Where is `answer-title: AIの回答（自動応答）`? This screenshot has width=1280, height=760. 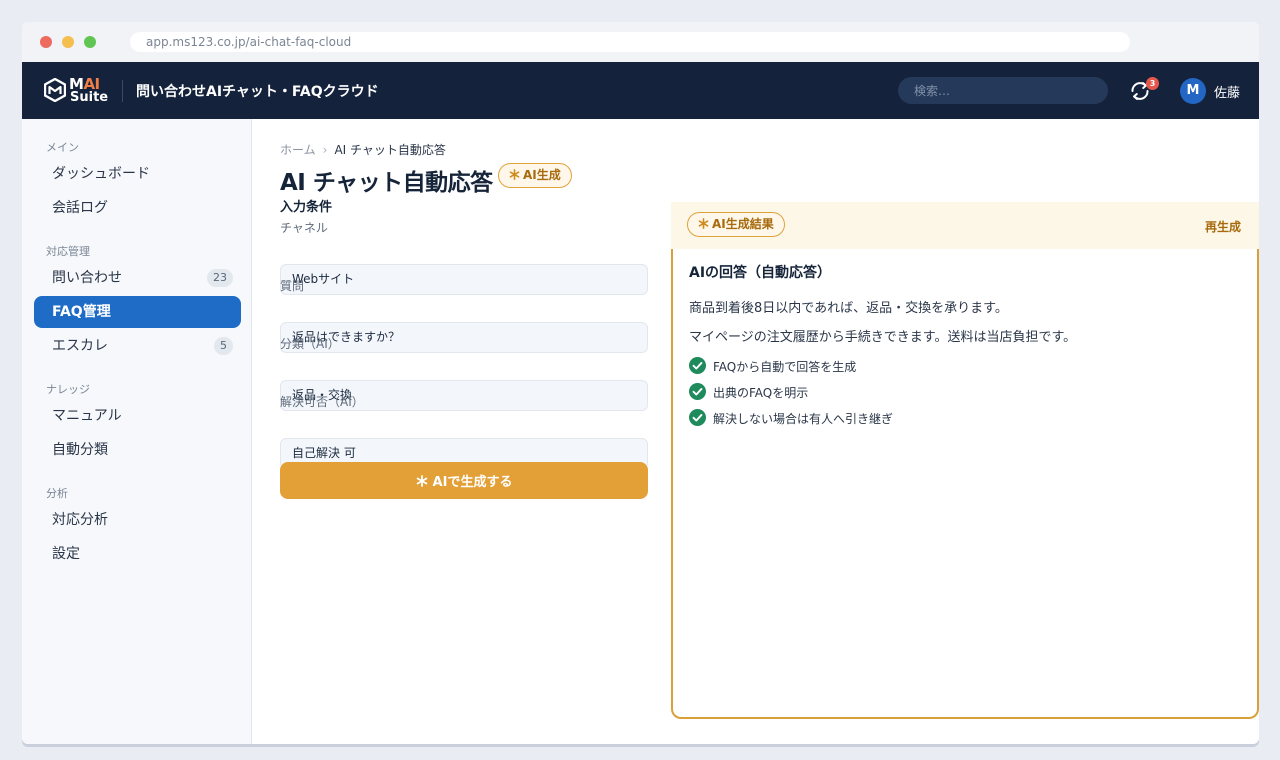 answer-title: AIの回答（自動応答） is located at coordinates (760, 273).